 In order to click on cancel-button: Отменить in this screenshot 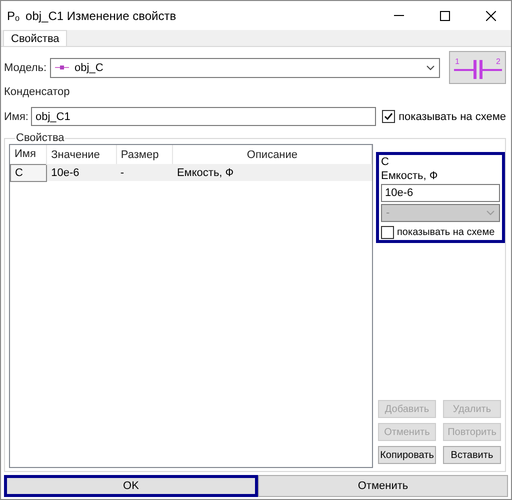, I will do `click(383, 486)`.